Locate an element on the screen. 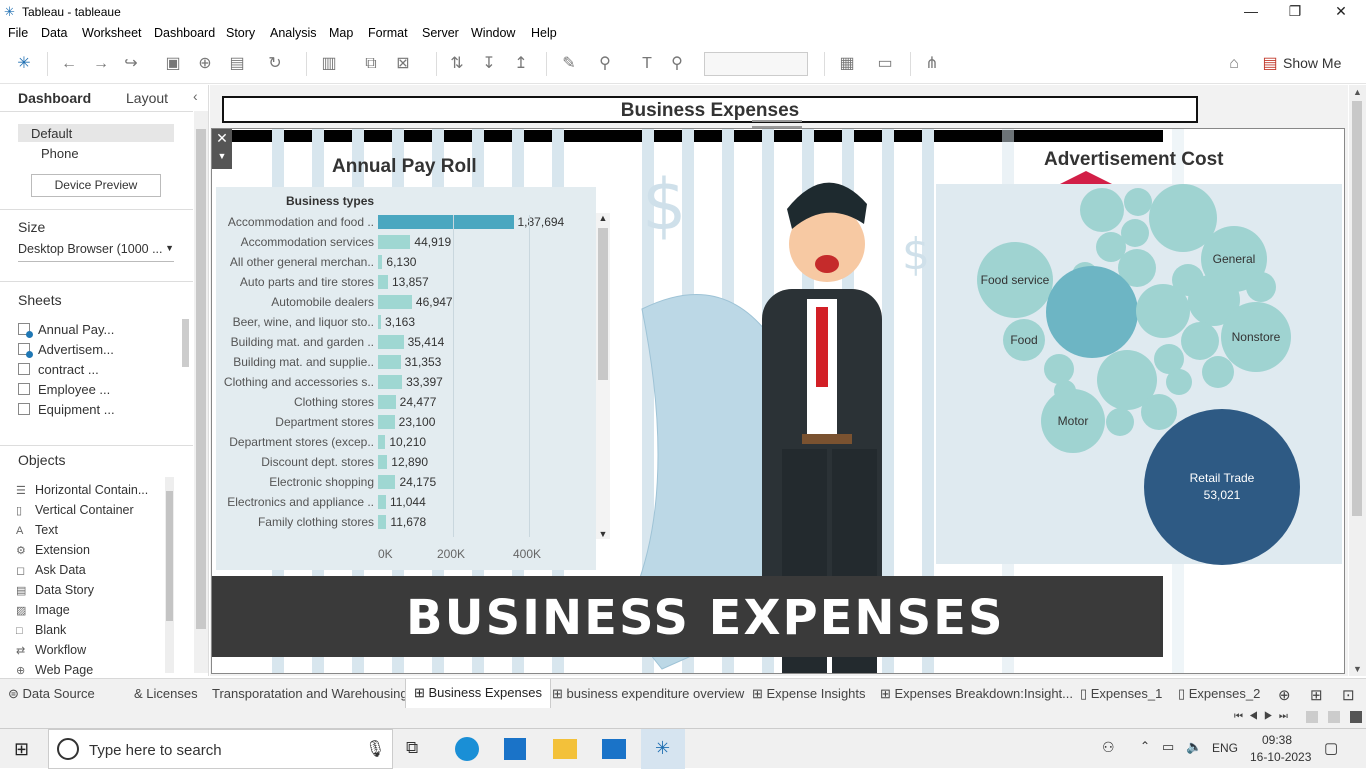  object-data-story: ▤ Data Story is located at coordinates (55, 590).